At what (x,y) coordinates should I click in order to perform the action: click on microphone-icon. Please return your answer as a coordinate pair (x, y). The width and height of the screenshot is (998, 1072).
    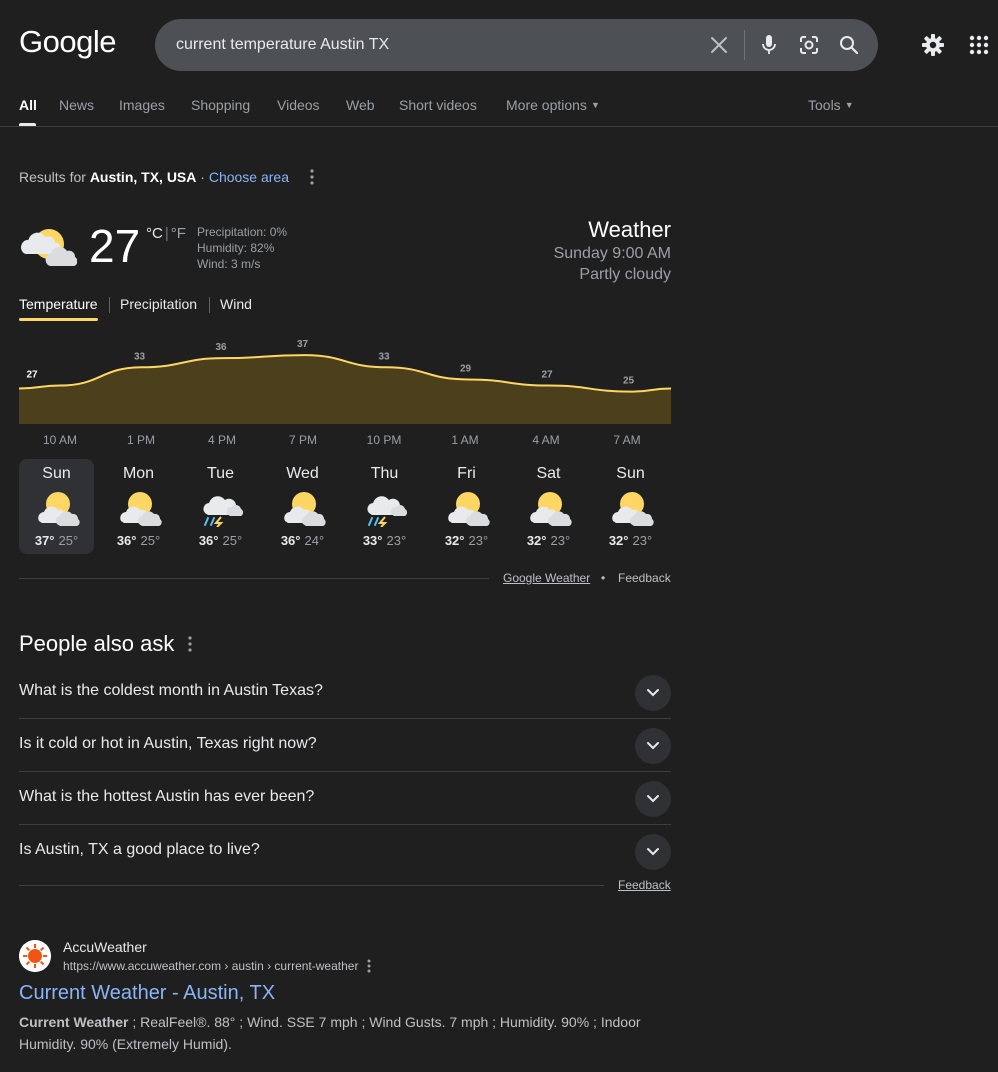
    Looking at the image, I should click on (769, 45).